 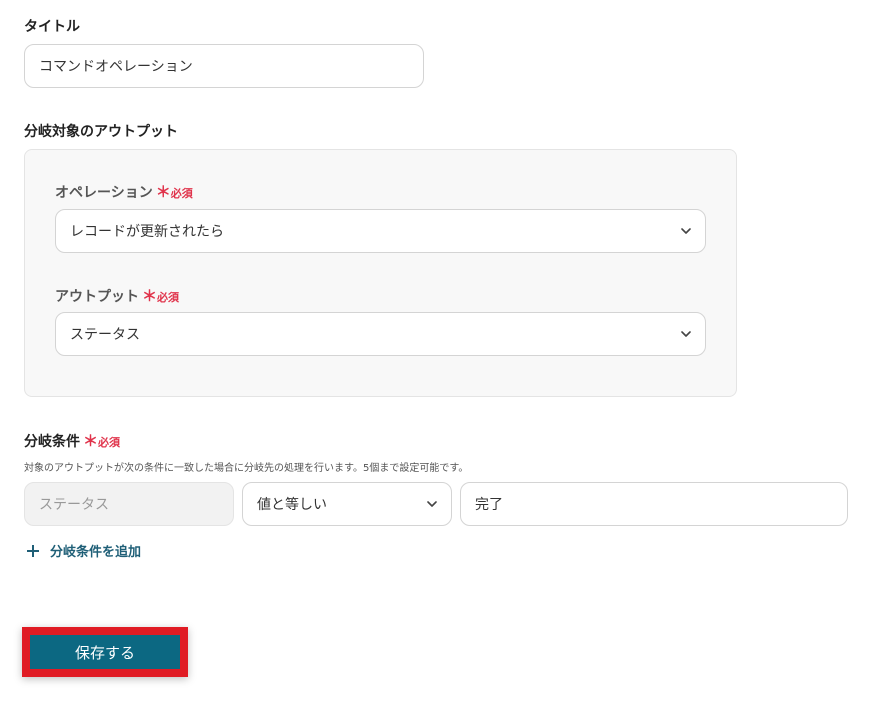 What do you see at coordinates (105, 335) in the screenshot?
I see `output-select-value: ステータス` at bounding box center [105, 335].